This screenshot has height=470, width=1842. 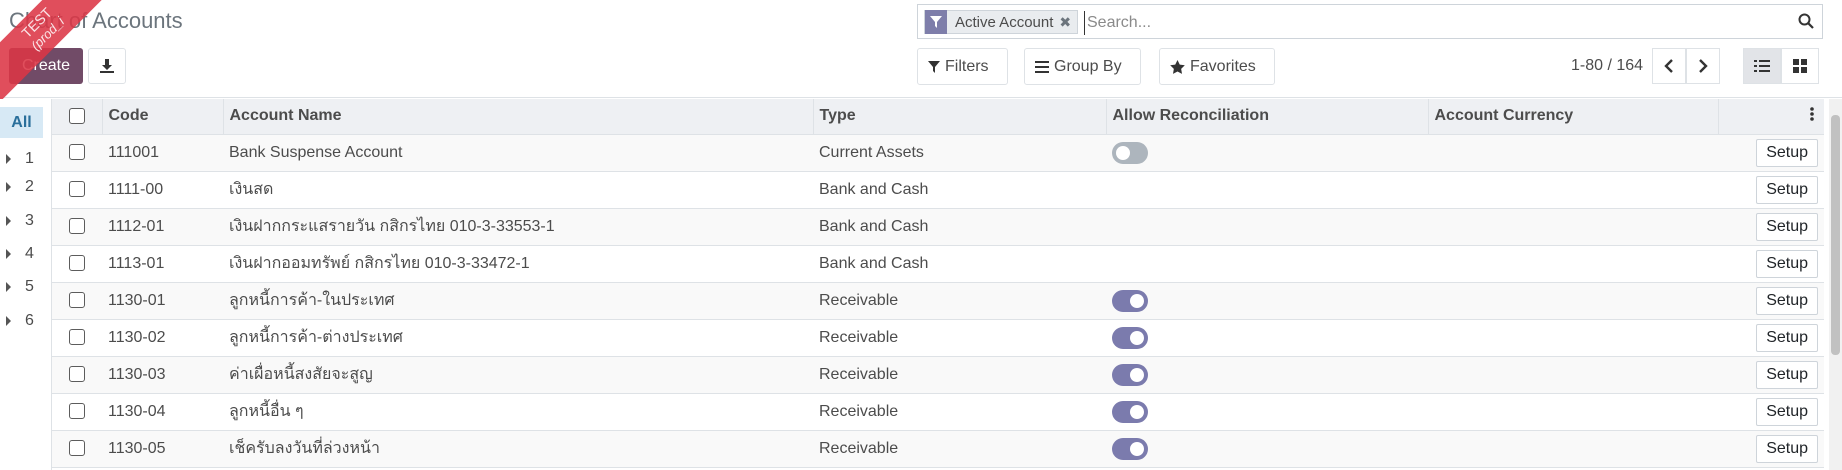 I want to click on cell-account-name: Bank Suspense Account, so click(x=518, y=153).